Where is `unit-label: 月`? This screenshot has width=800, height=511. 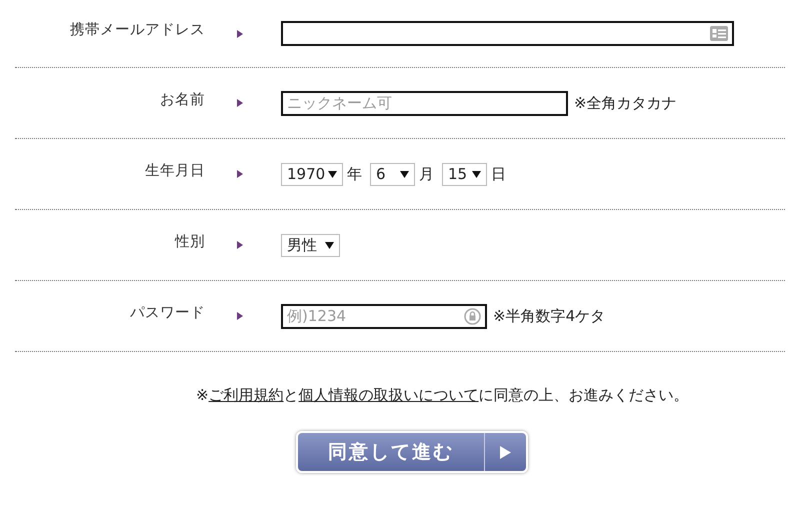
unit-label: 月 is located at coordinates (426, 174).